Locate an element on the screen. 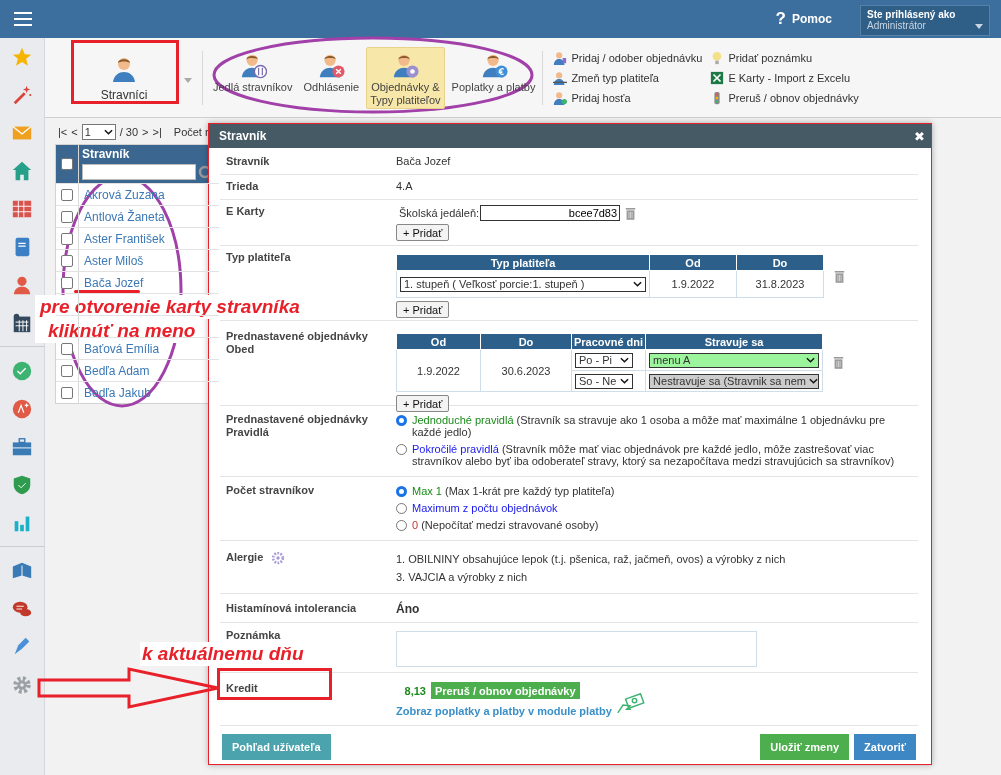 This screenshot has width=1001, height=775. previous-page-link: < is located at coordinates (74, 132).